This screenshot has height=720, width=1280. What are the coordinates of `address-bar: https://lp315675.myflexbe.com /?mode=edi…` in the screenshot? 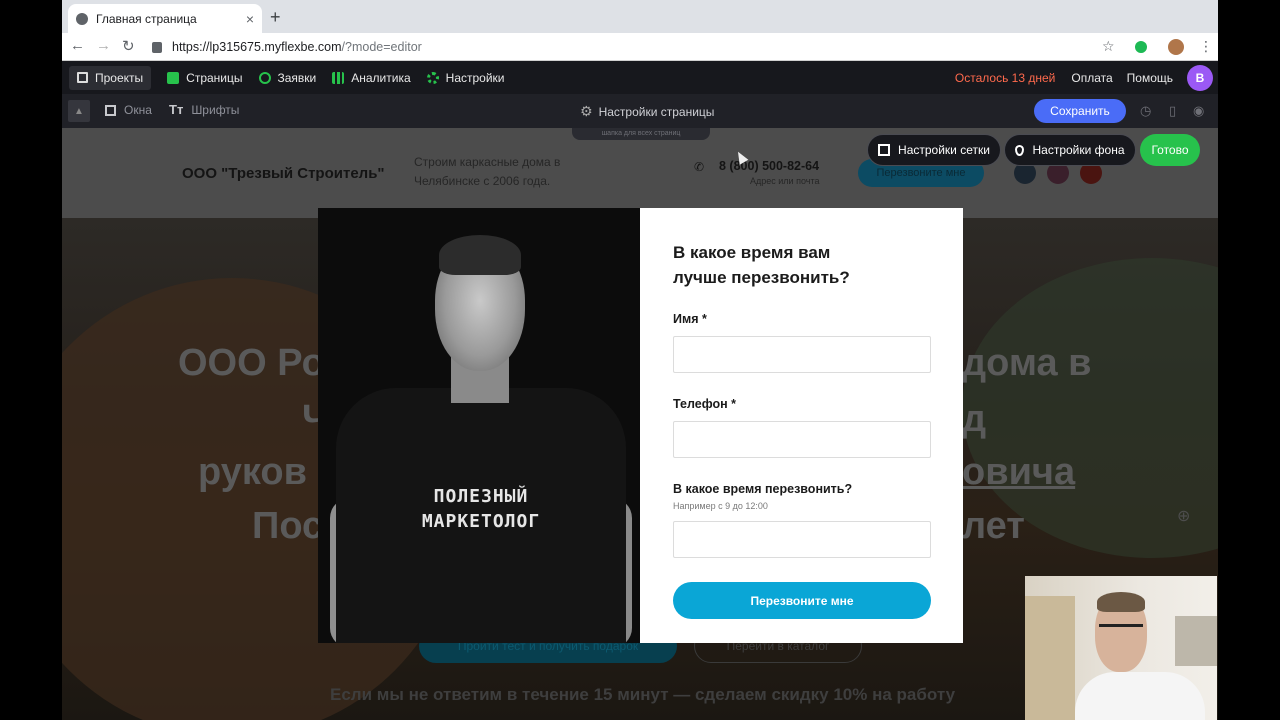 It's located at (637, 47).